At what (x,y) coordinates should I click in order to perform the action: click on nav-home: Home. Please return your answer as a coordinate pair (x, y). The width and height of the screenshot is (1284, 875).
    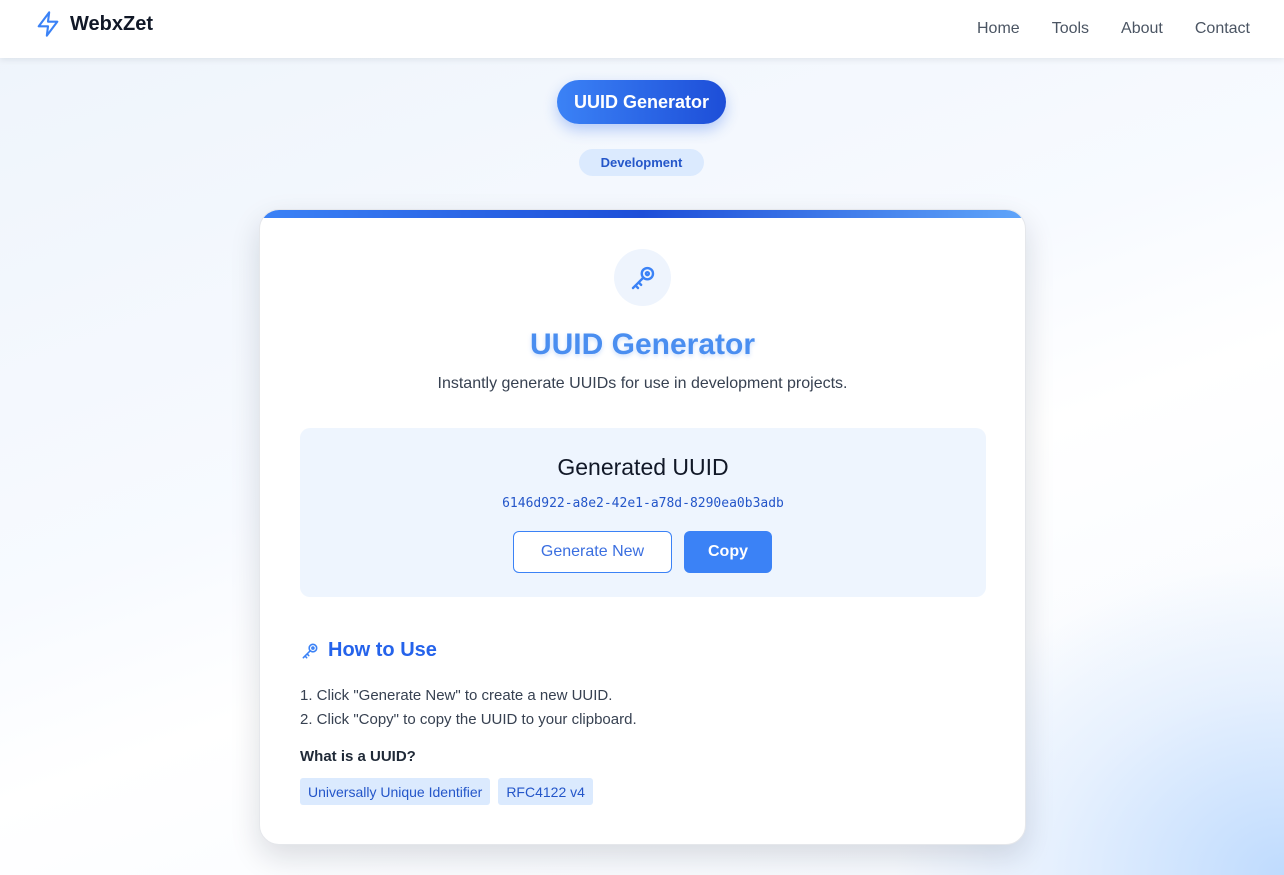
    Looking at the image, I should click on (998, 29).